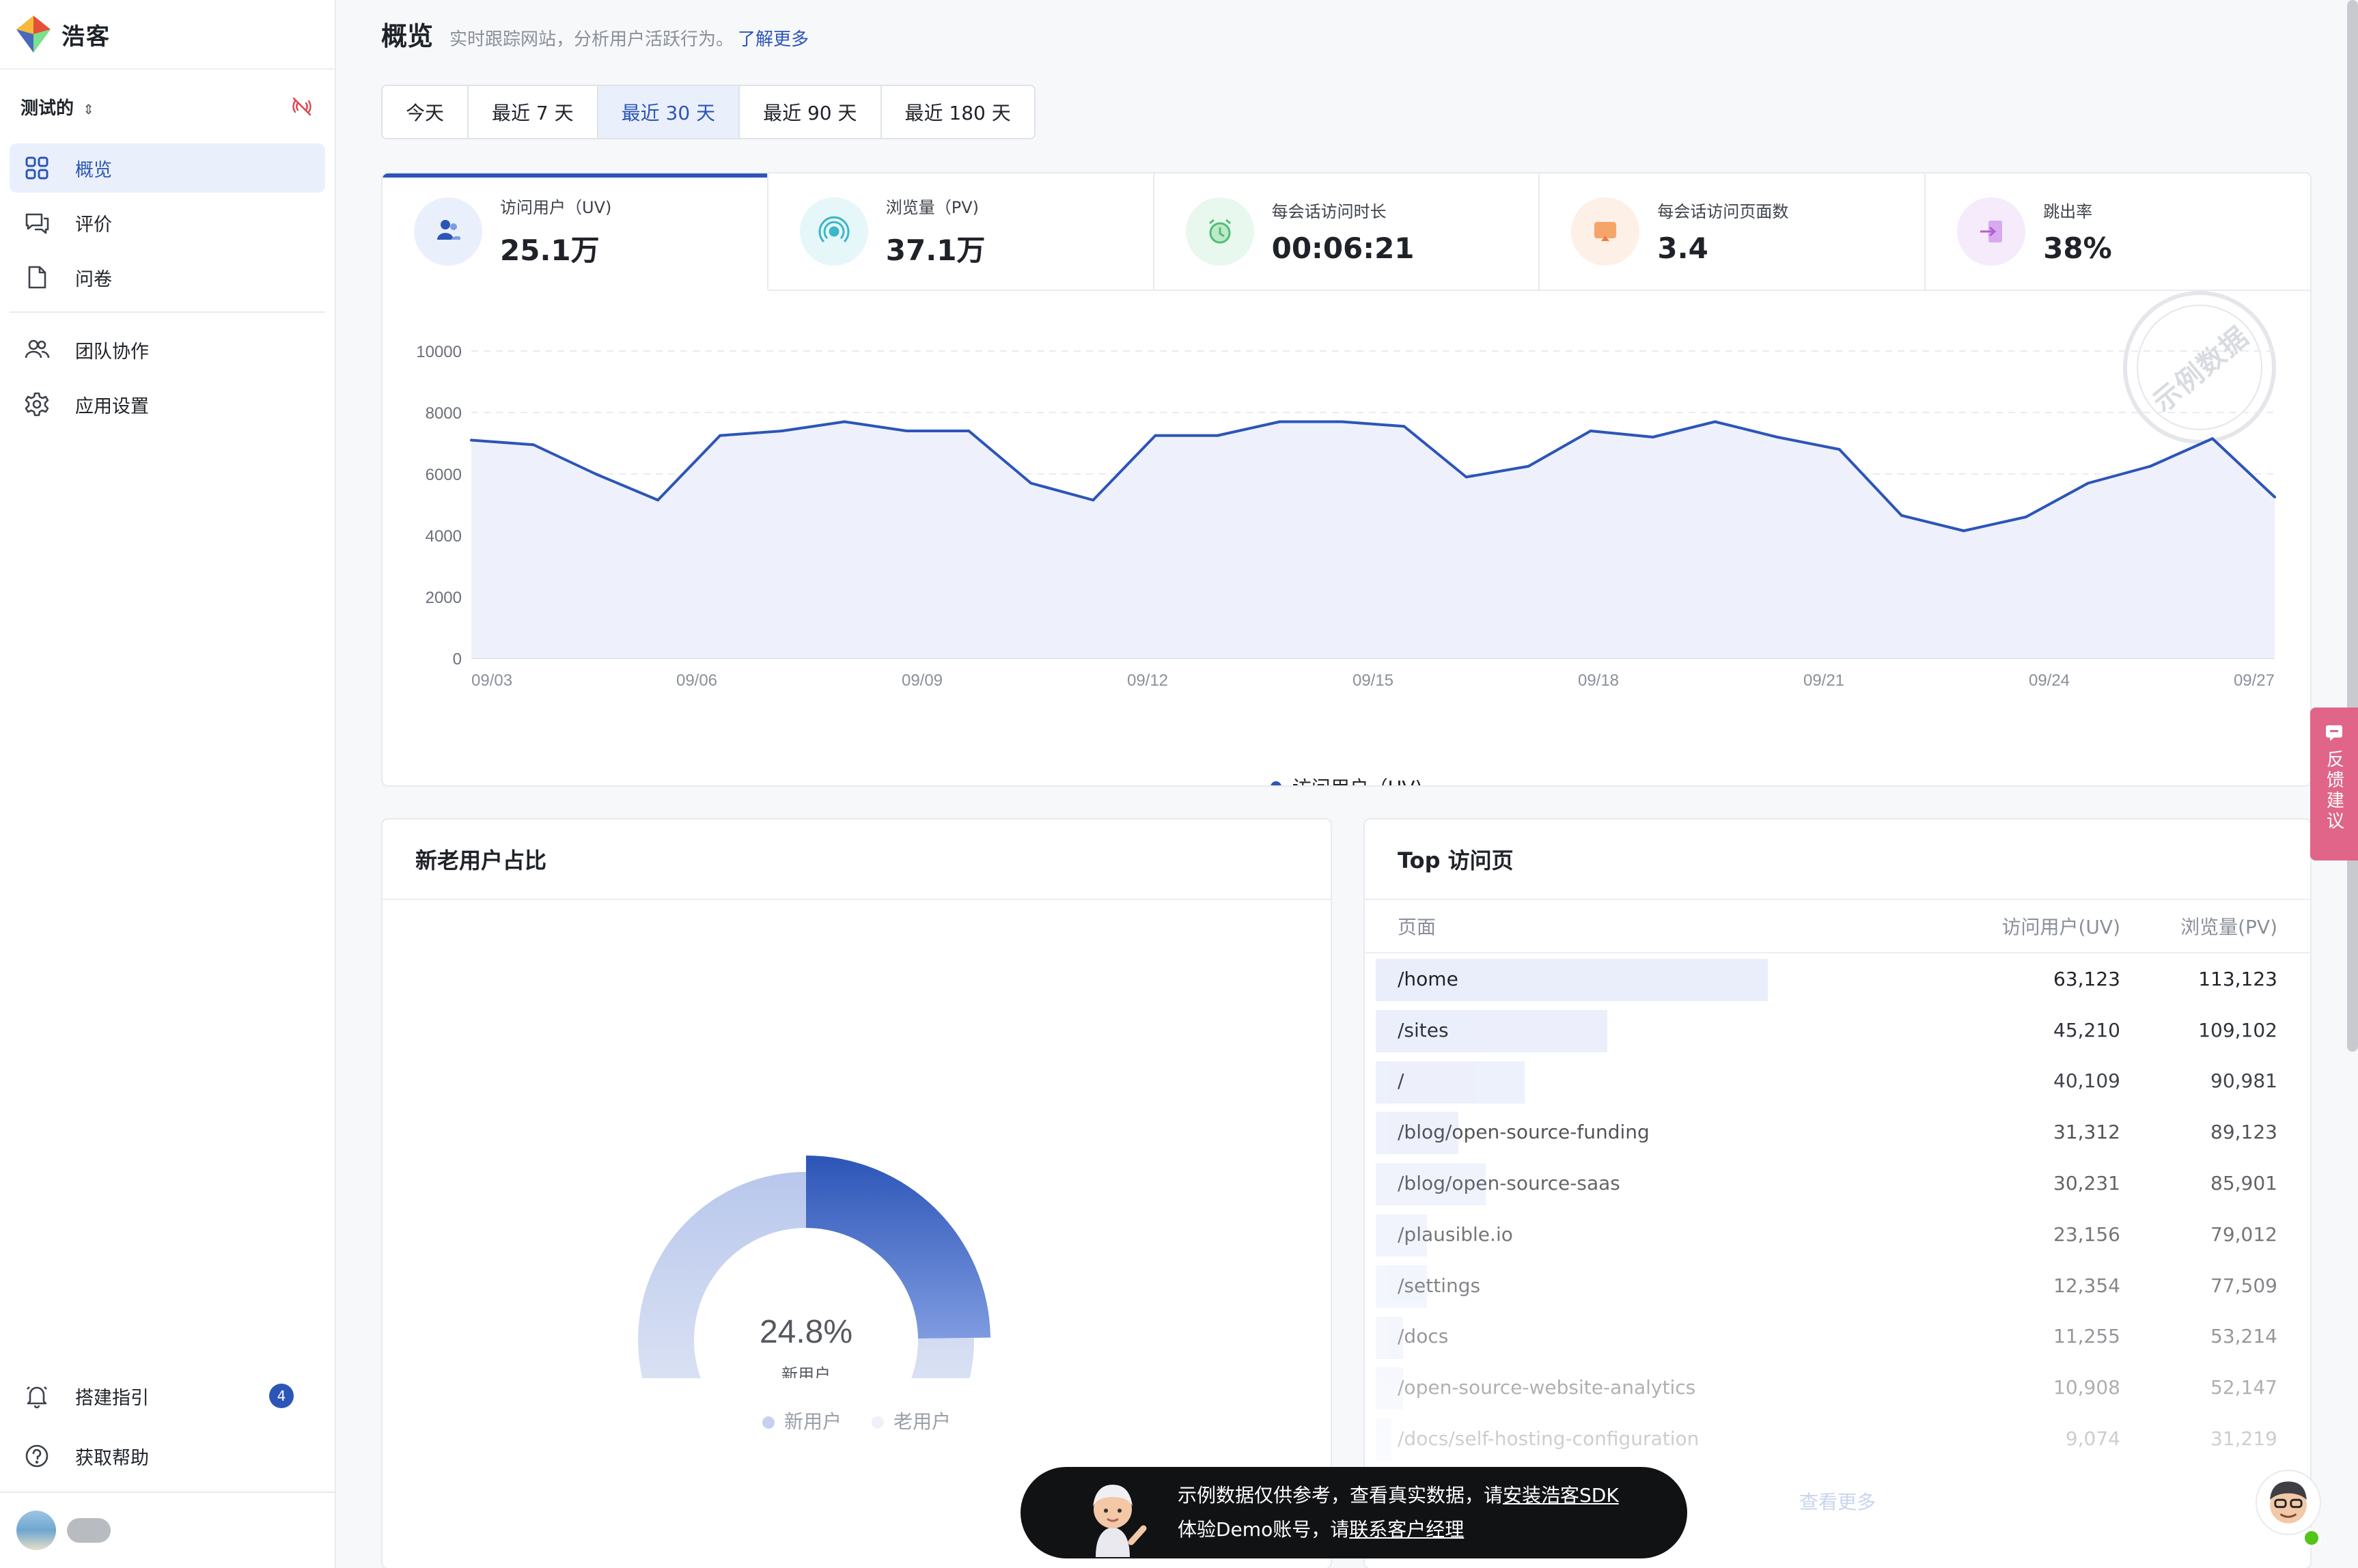  What do you see at coordinates (773, 38) in the screenshot?
I see `learn-more-link: 了解更多` at bounding box center [773, 38].